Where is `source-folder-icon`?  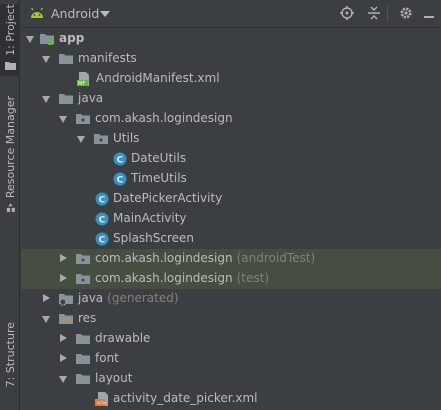
source-folder-icon is located at coordinates (66, 99).